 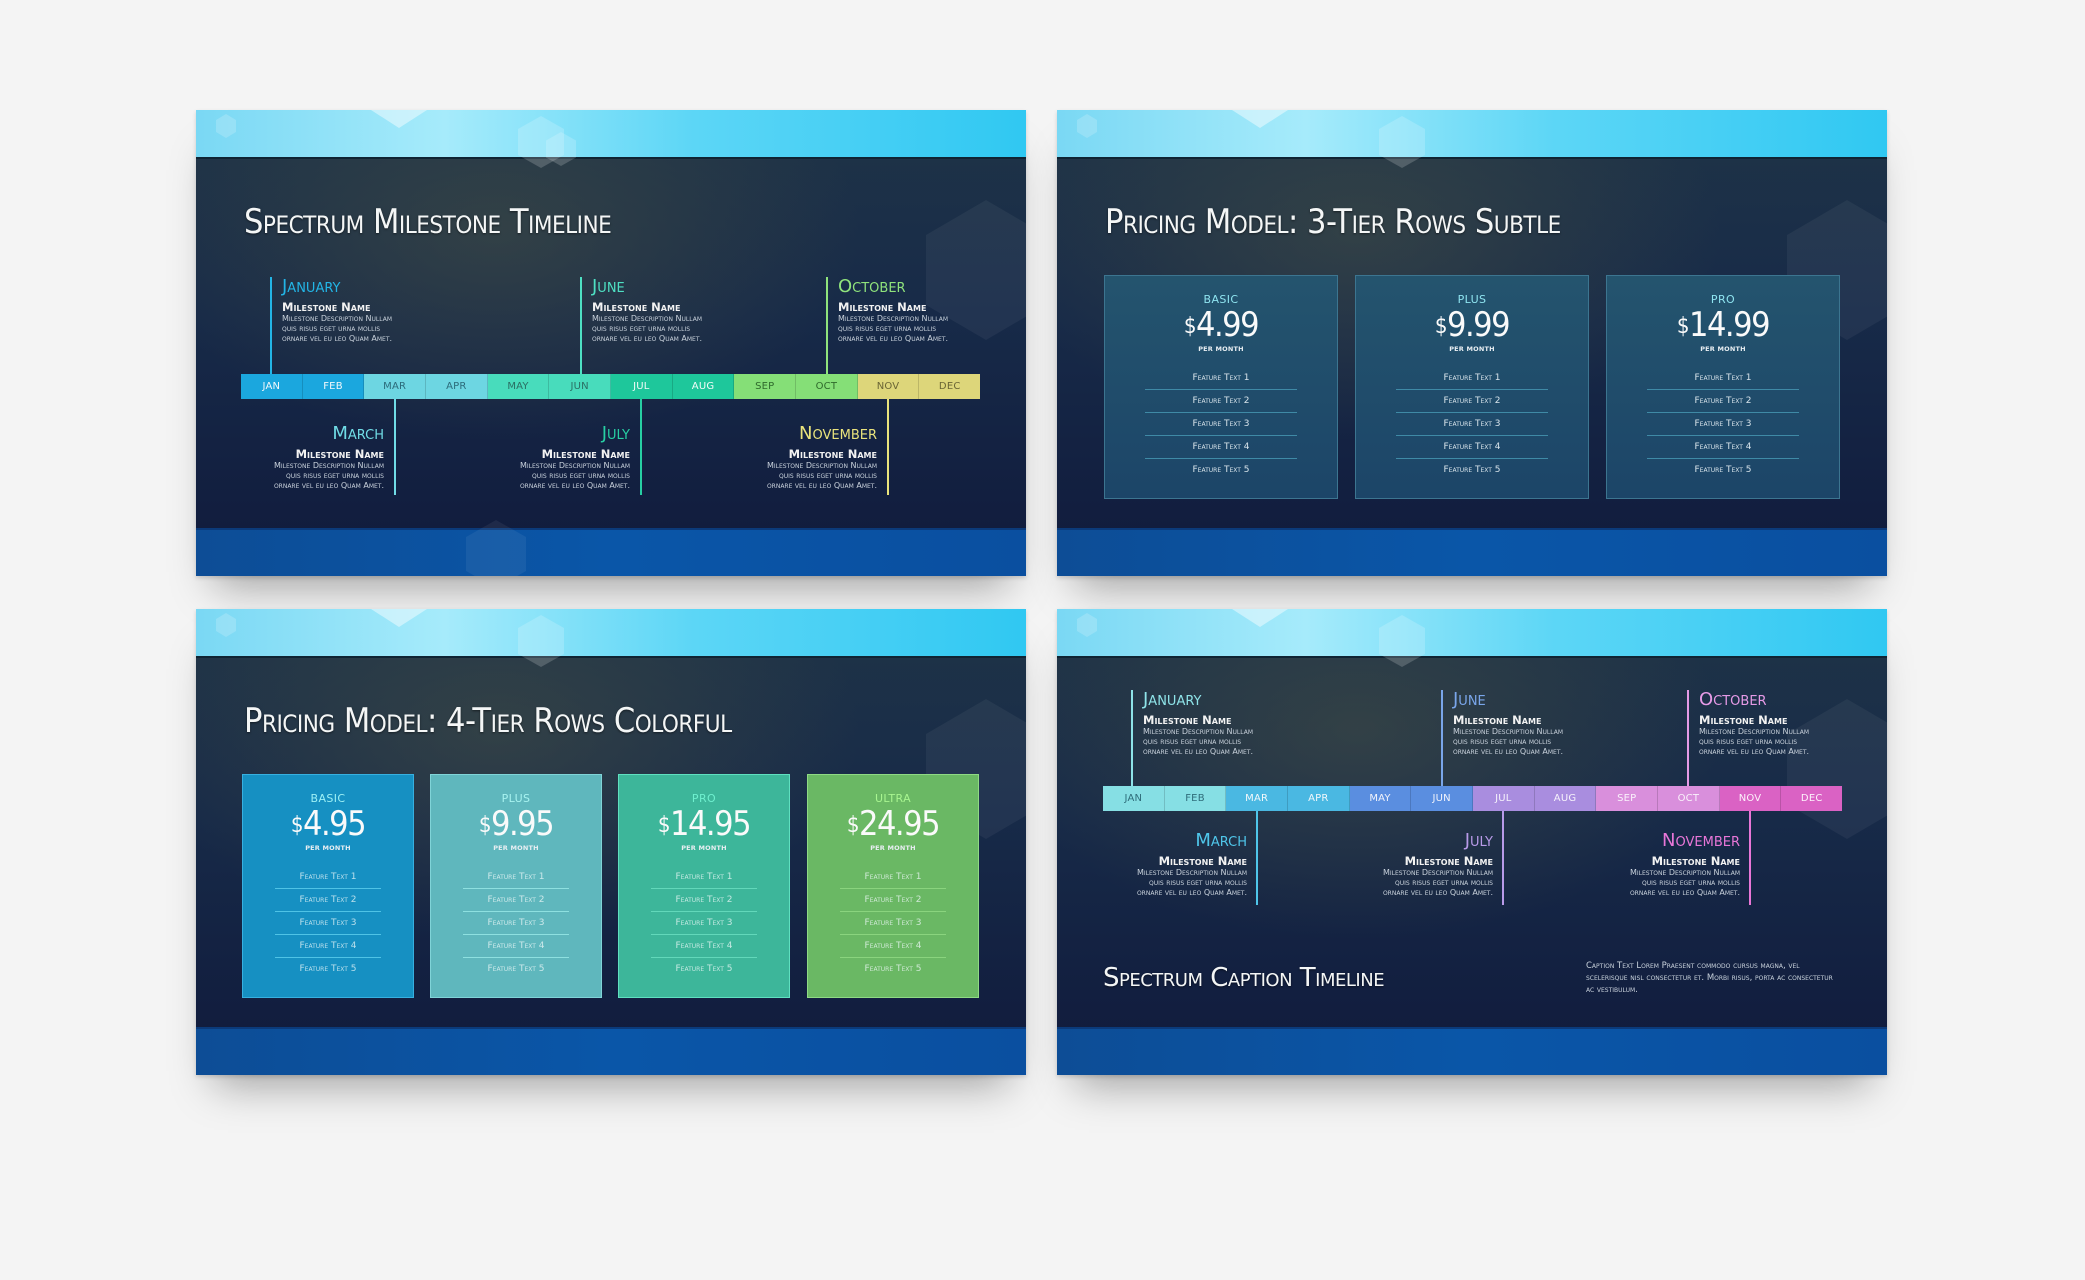 What do you see at coordinates (1333, 222) in the screenshot?
I see `slide-title: Pricing Model: 3-Tier Rows Subtle` at bounding box center [1333, 222].